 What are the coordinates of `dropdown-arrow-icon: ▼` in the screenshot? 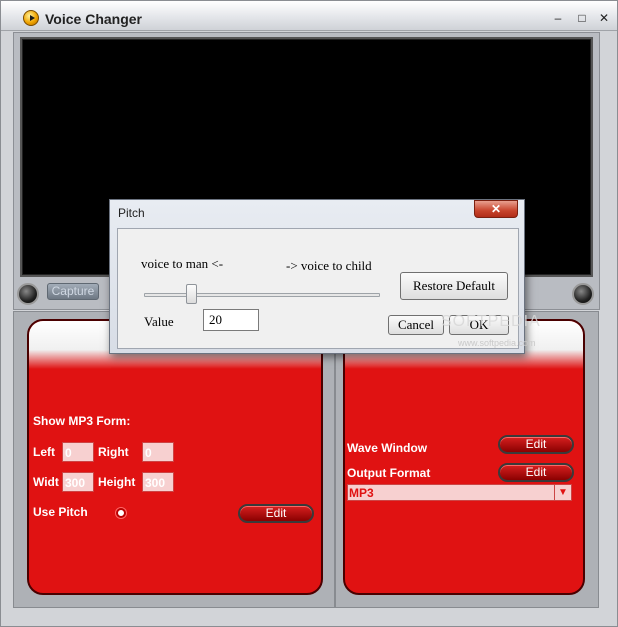 It's located at (562, 492).